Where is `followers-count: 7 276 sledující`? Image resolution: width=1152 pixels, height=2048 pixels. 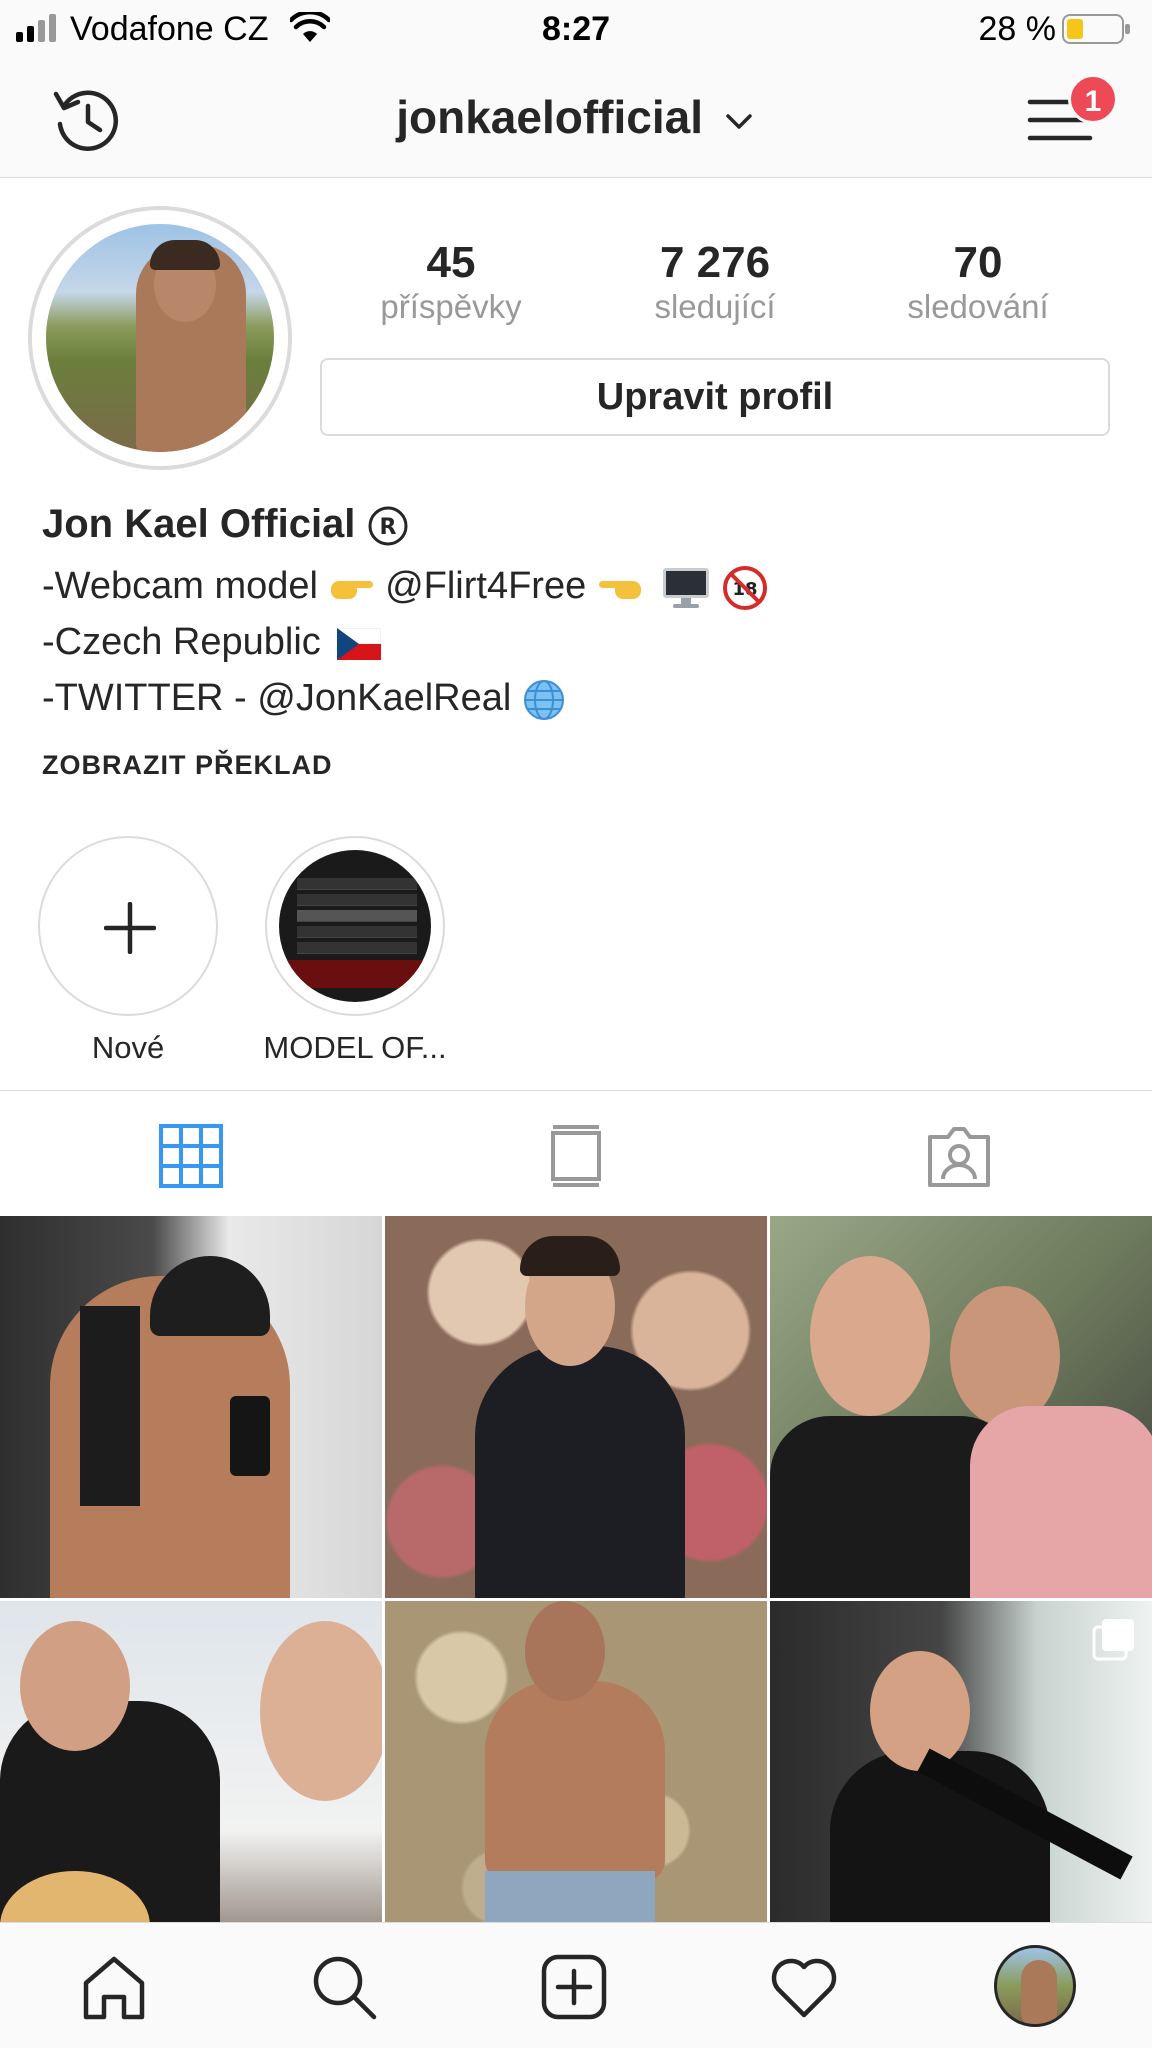
followers-count: 7 276 sledující is located at coordinates (715, 282).